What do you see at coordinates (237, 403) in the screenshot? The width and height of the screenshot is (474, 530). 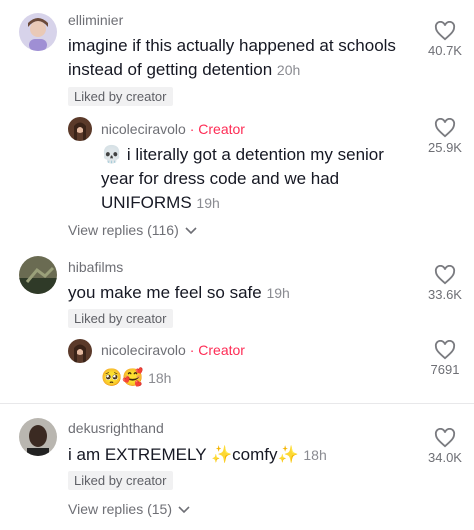 I see `divider` at bounding box center [237, 403].